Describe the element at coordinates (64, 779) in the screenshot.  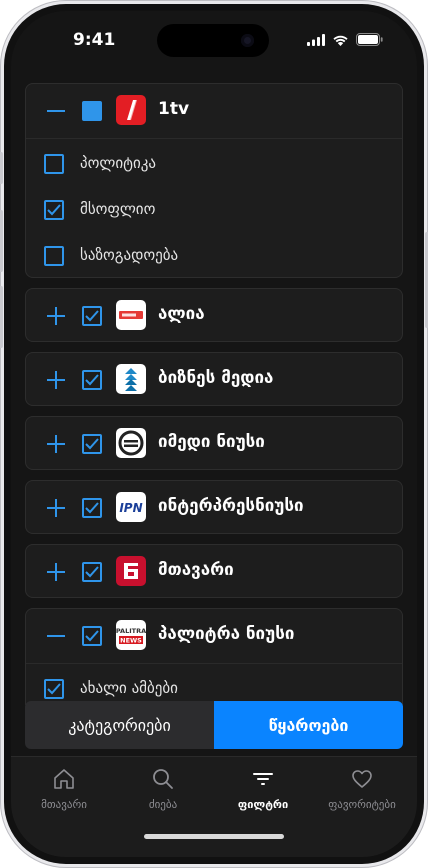
I see `home-icon` at that location.